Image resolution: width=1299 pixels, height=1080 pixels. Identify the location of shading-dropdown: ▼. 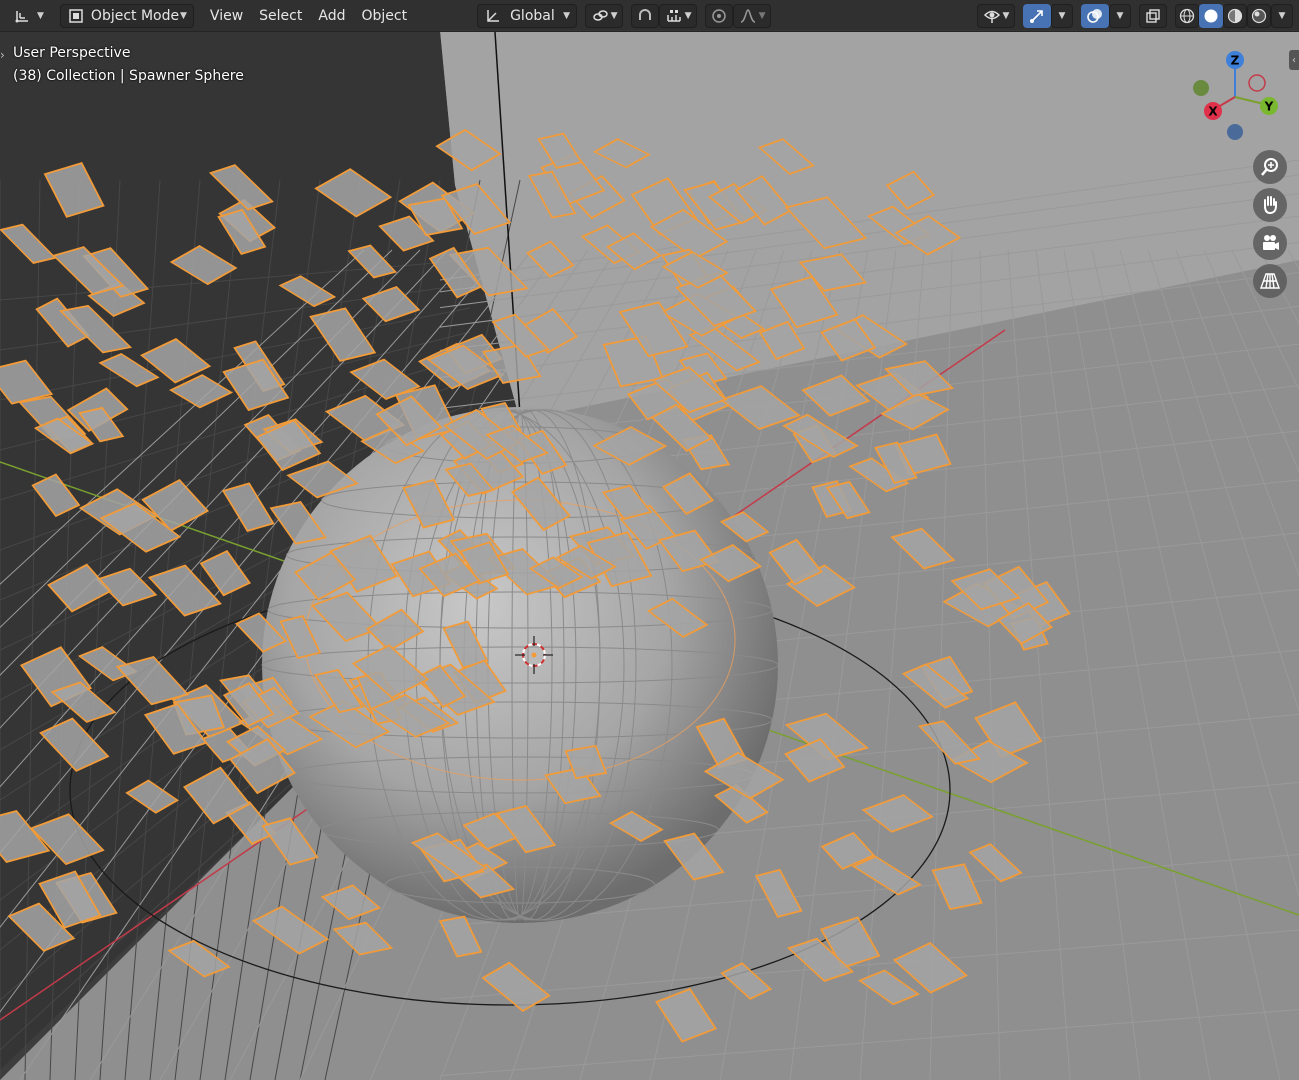
(1282, 15).